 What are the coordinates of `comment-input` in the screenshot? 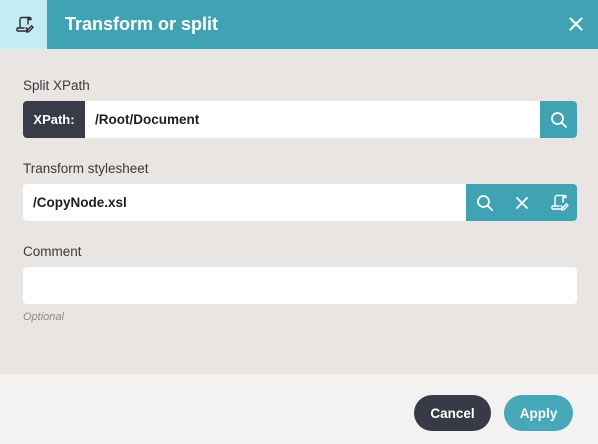 It's located at (300, 285).